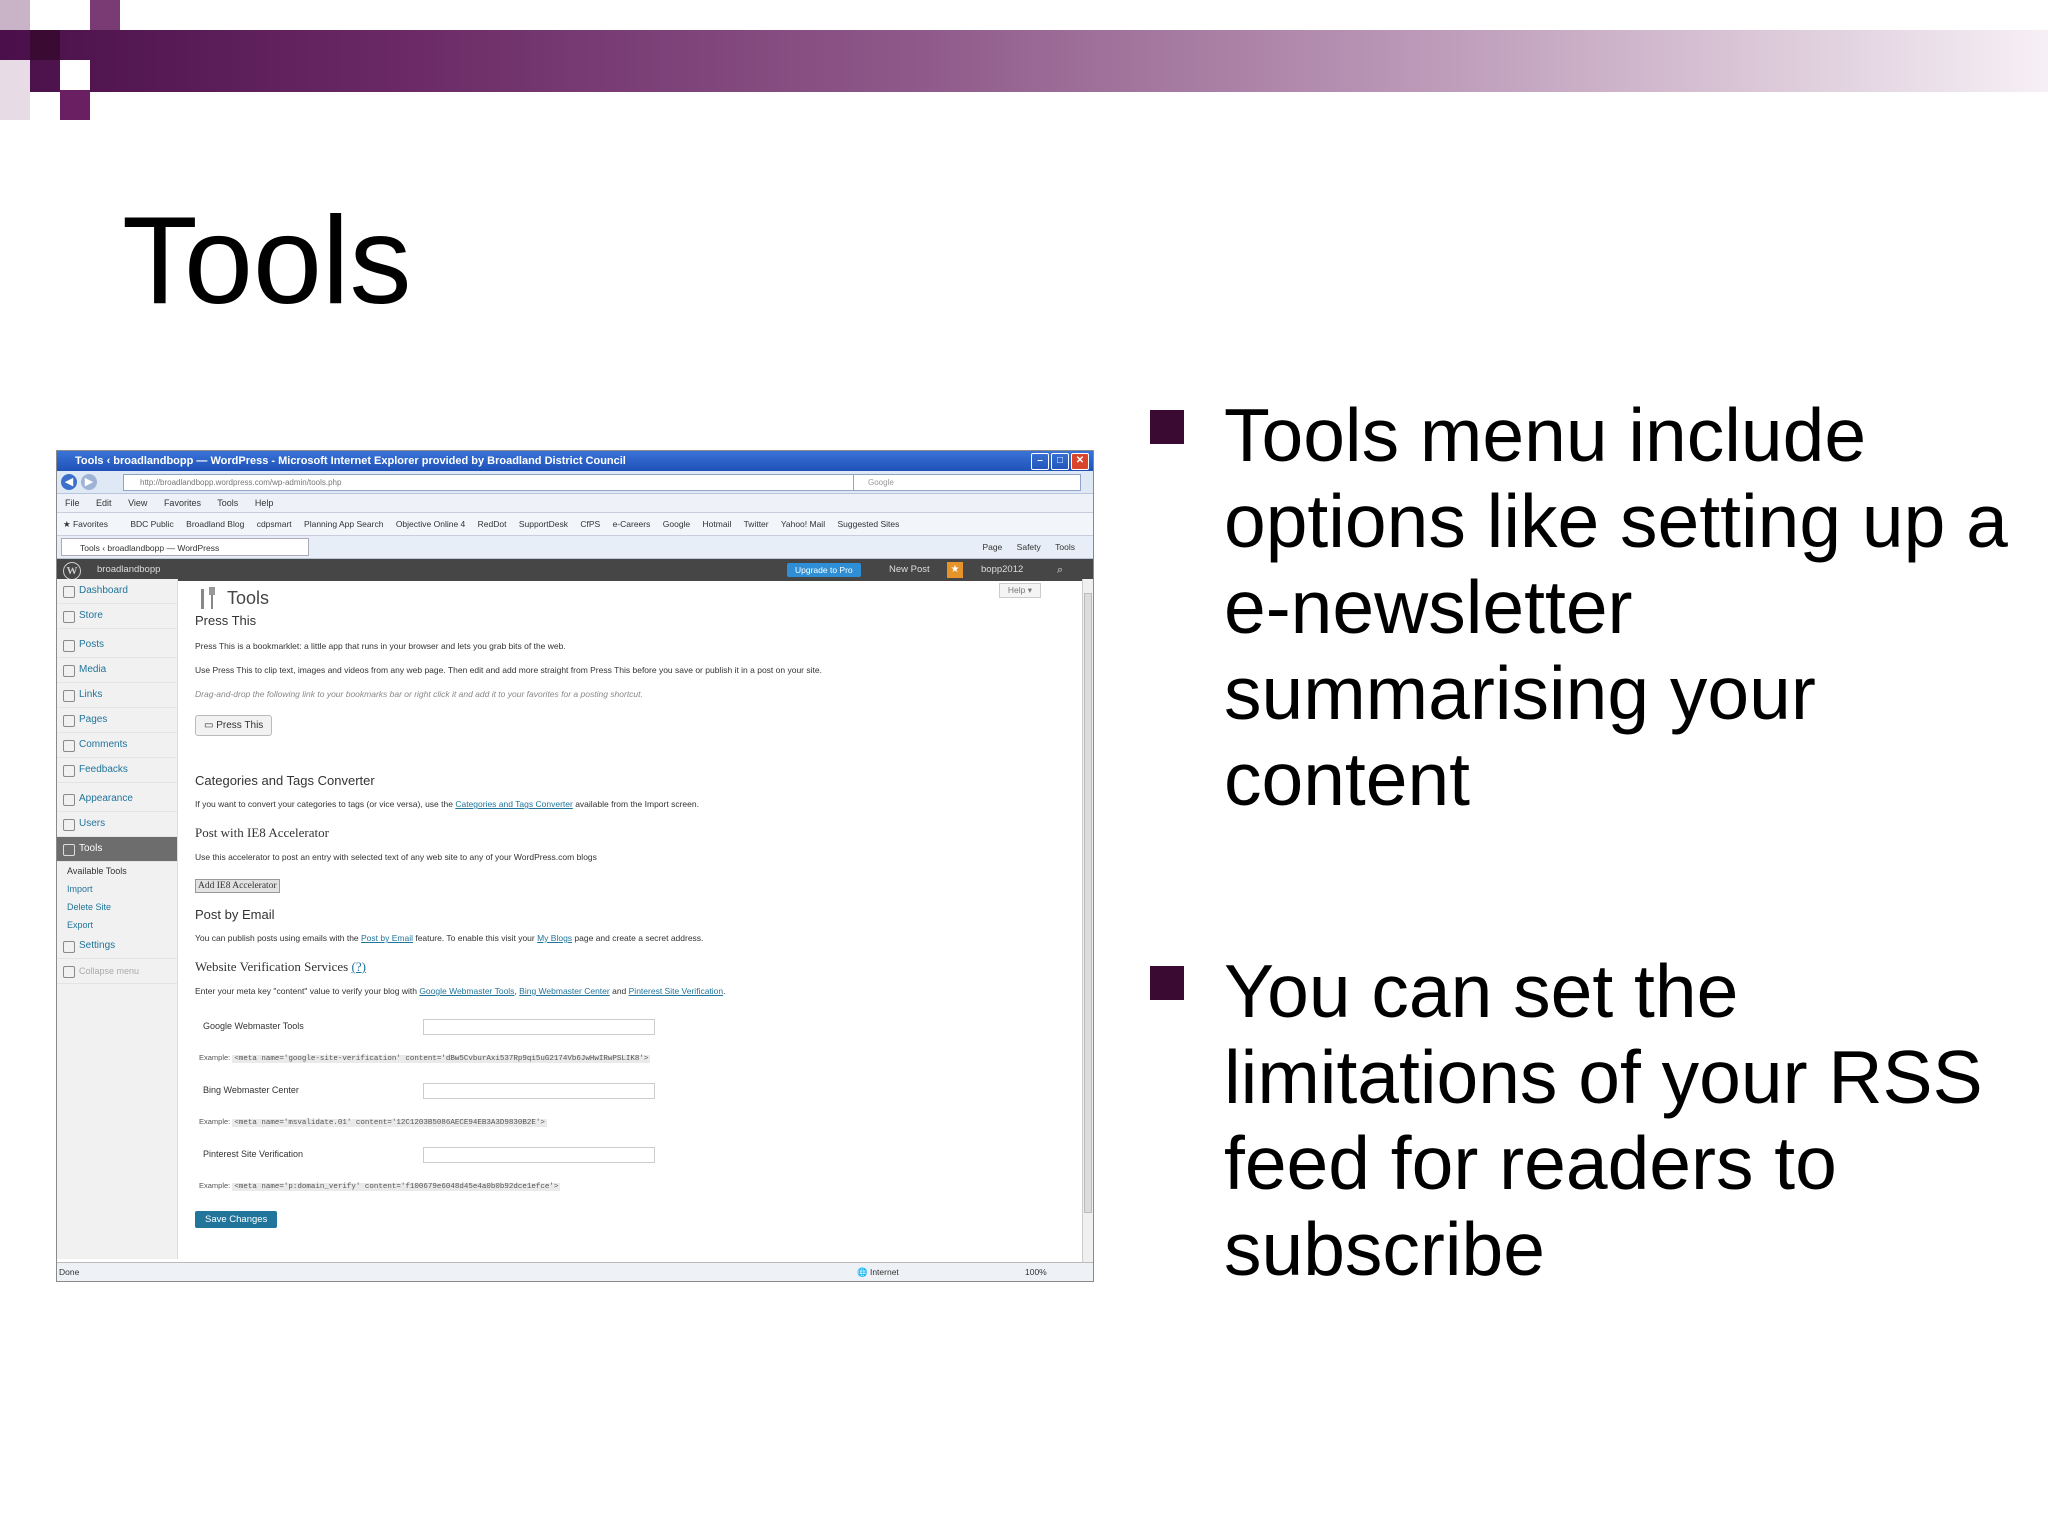 This screenshot has width=2048, height=1536. I want to click on verification-help-link: (?), so click(358, 966).